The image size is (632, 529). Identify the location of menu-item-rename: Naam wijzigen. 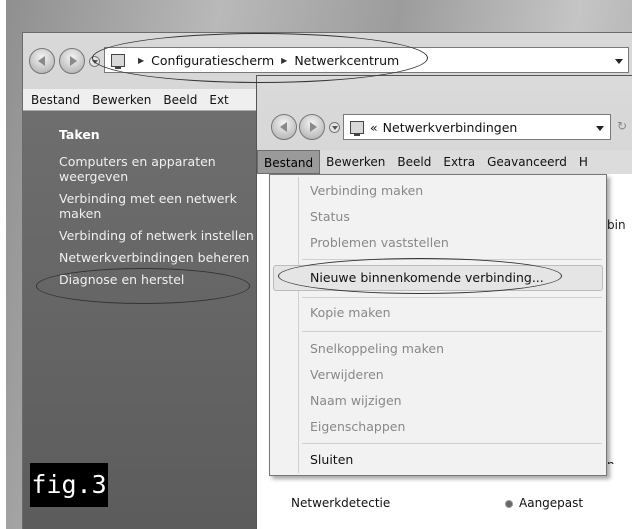
(356, 400).